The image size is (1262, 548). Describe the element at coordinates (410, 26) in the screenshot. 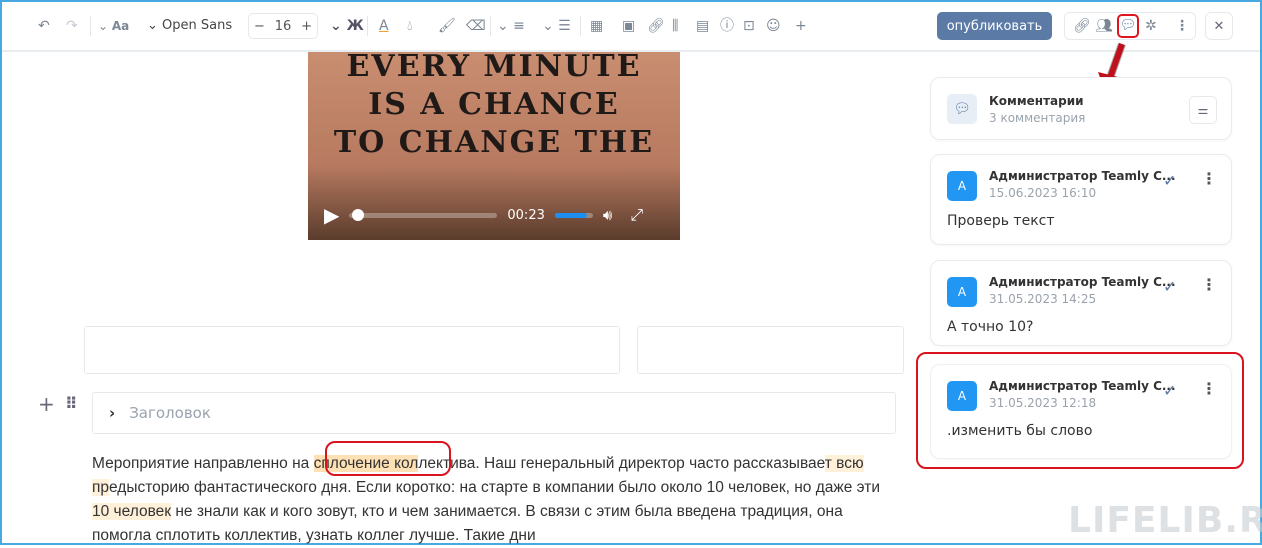

I see `highlight-drop-icon: 💧︎` at that location.